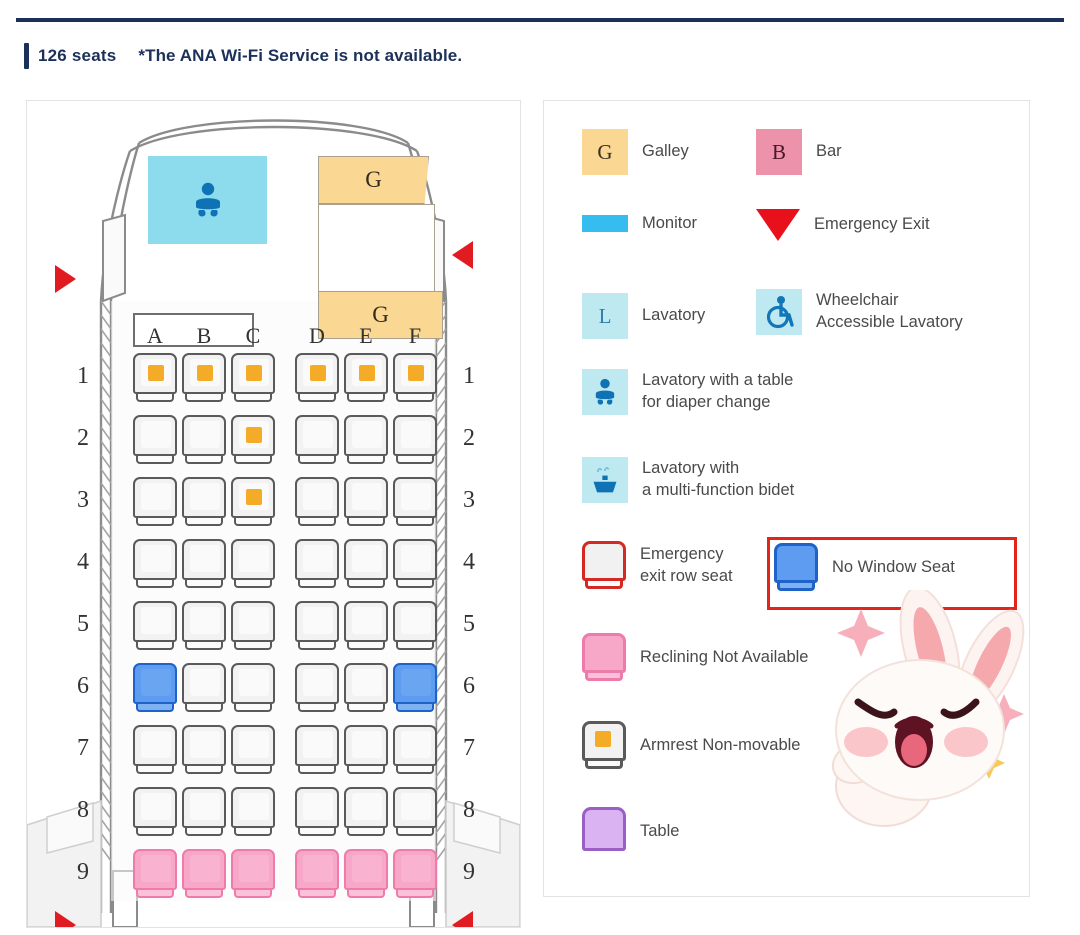 The height and width of the screenshot is (935, 1080). What do you see at coordinates (462, 255) in the screenshot?
I see `emergency-exit-marker-right-forward` at bounding box center [462, 255].